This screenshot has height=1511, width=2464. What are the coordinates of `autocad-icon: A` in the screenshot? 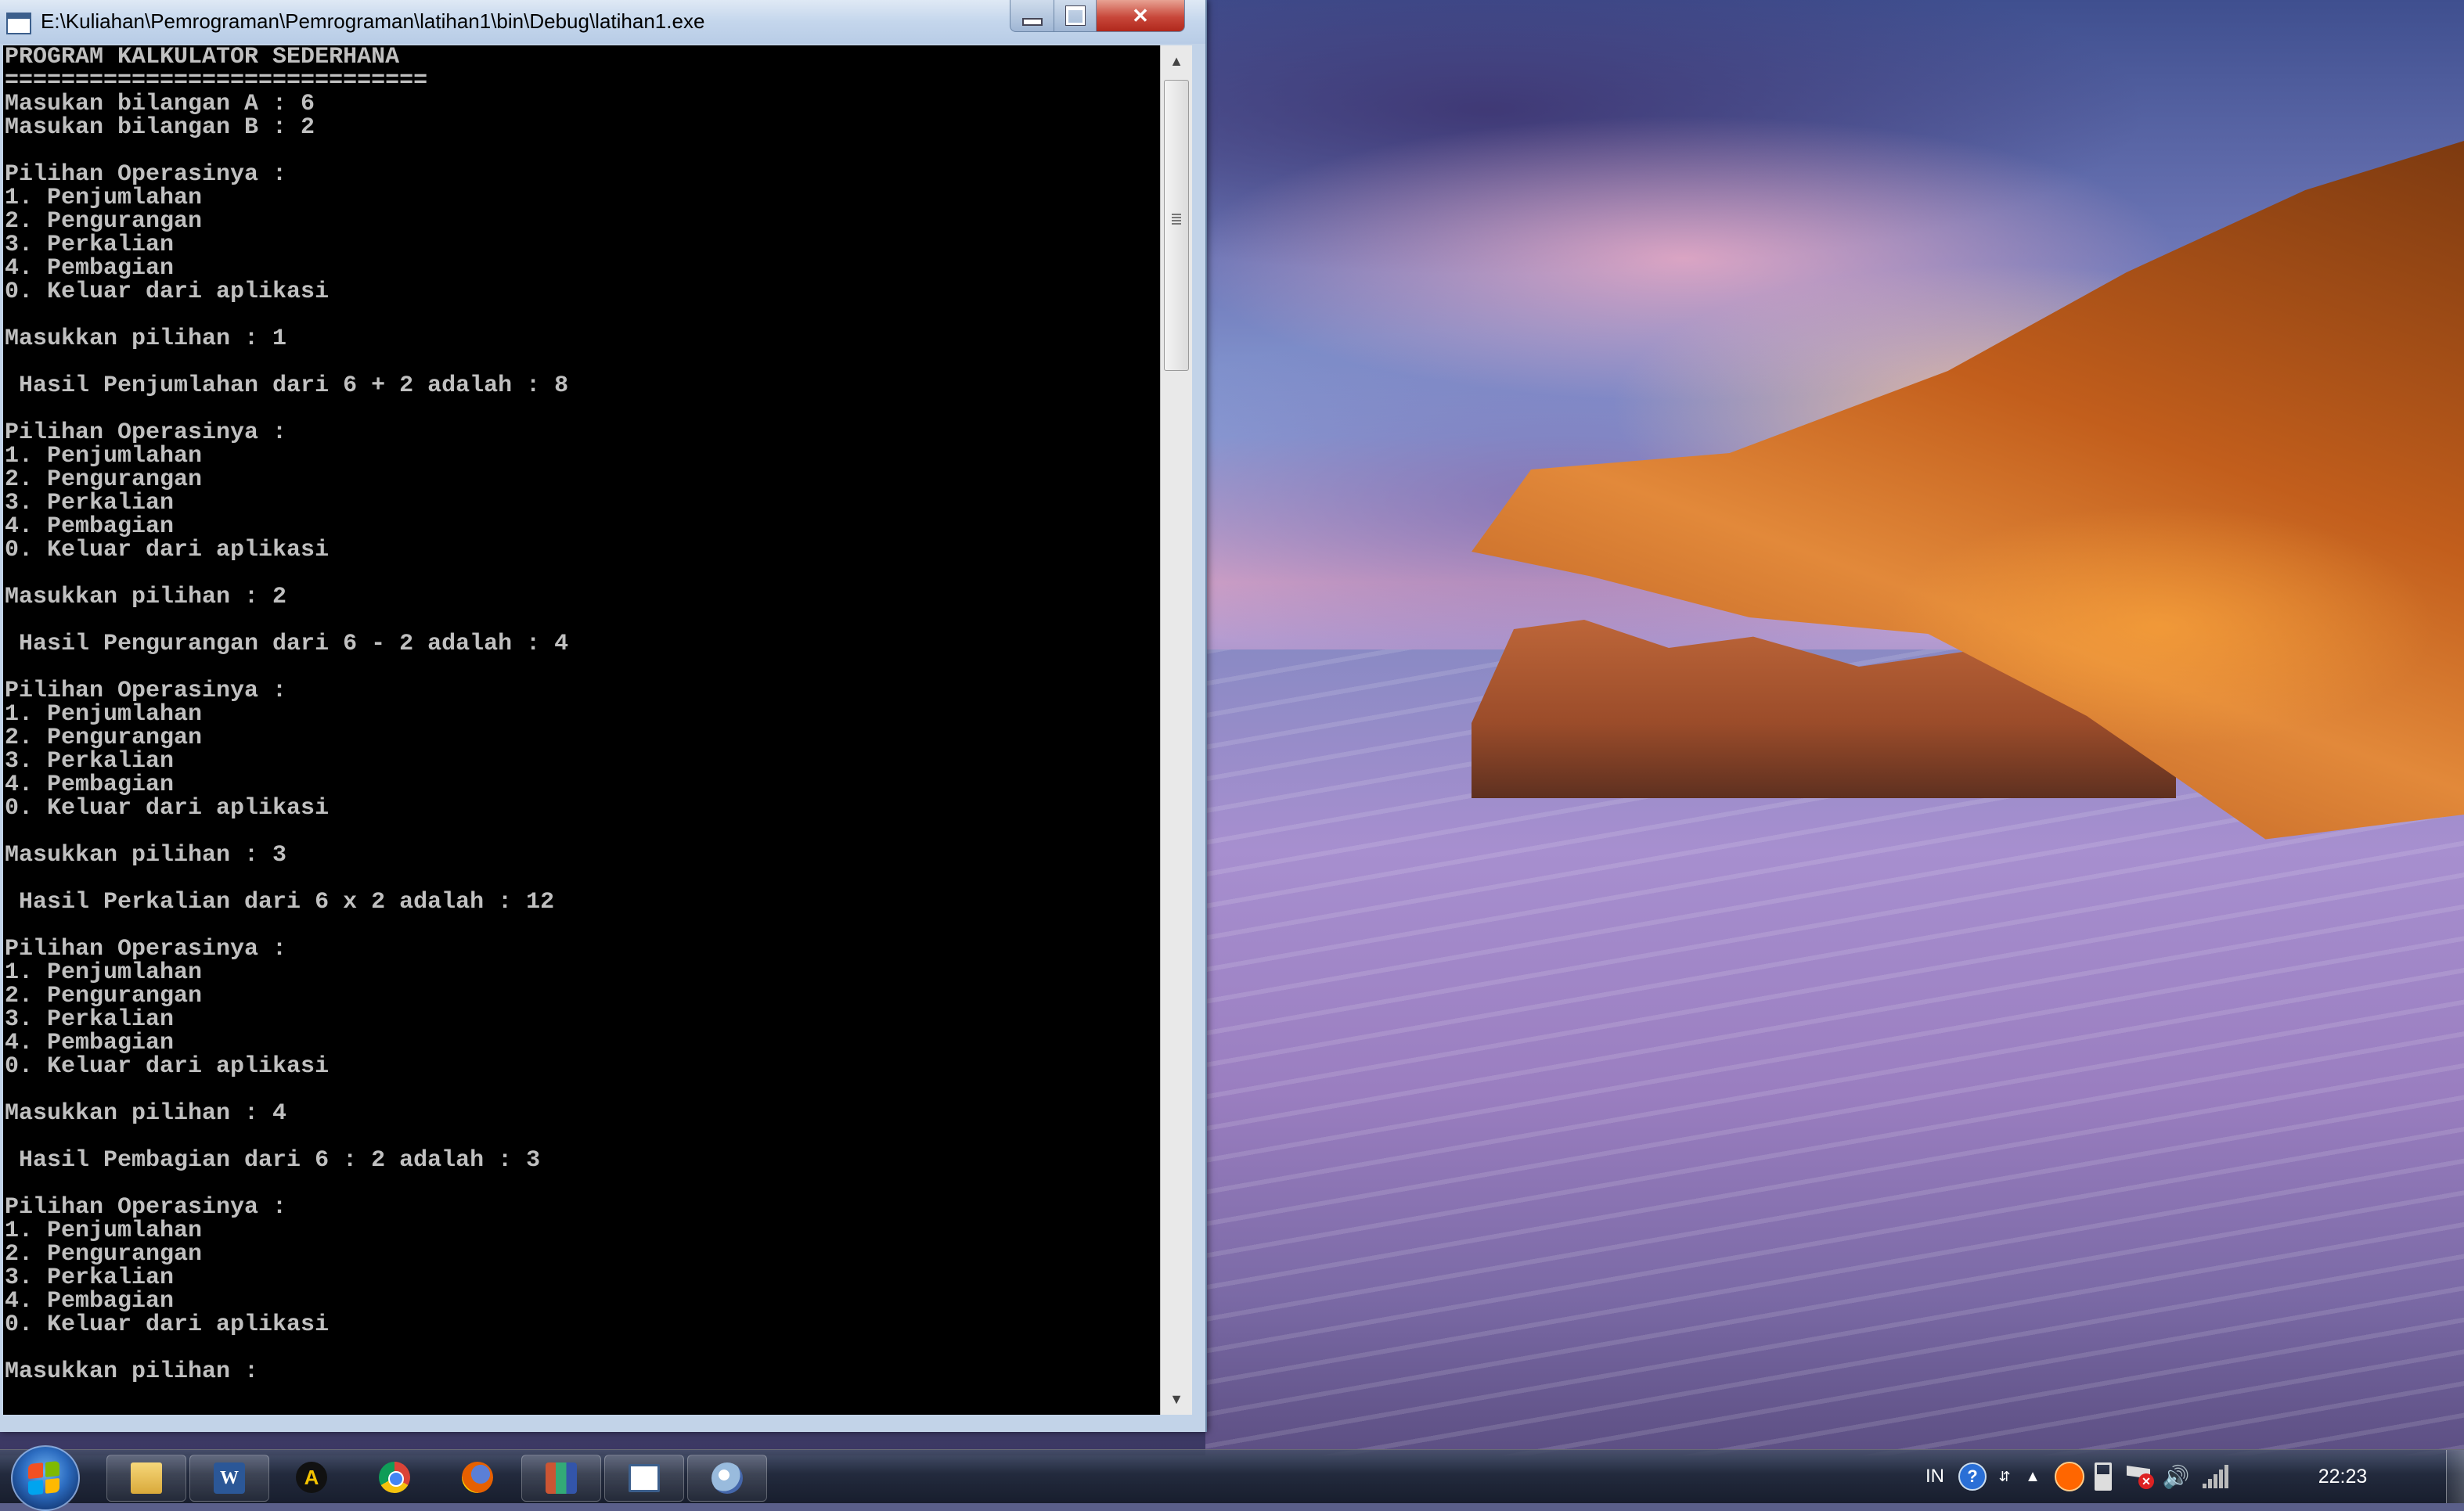 It's located at (312, 1477).